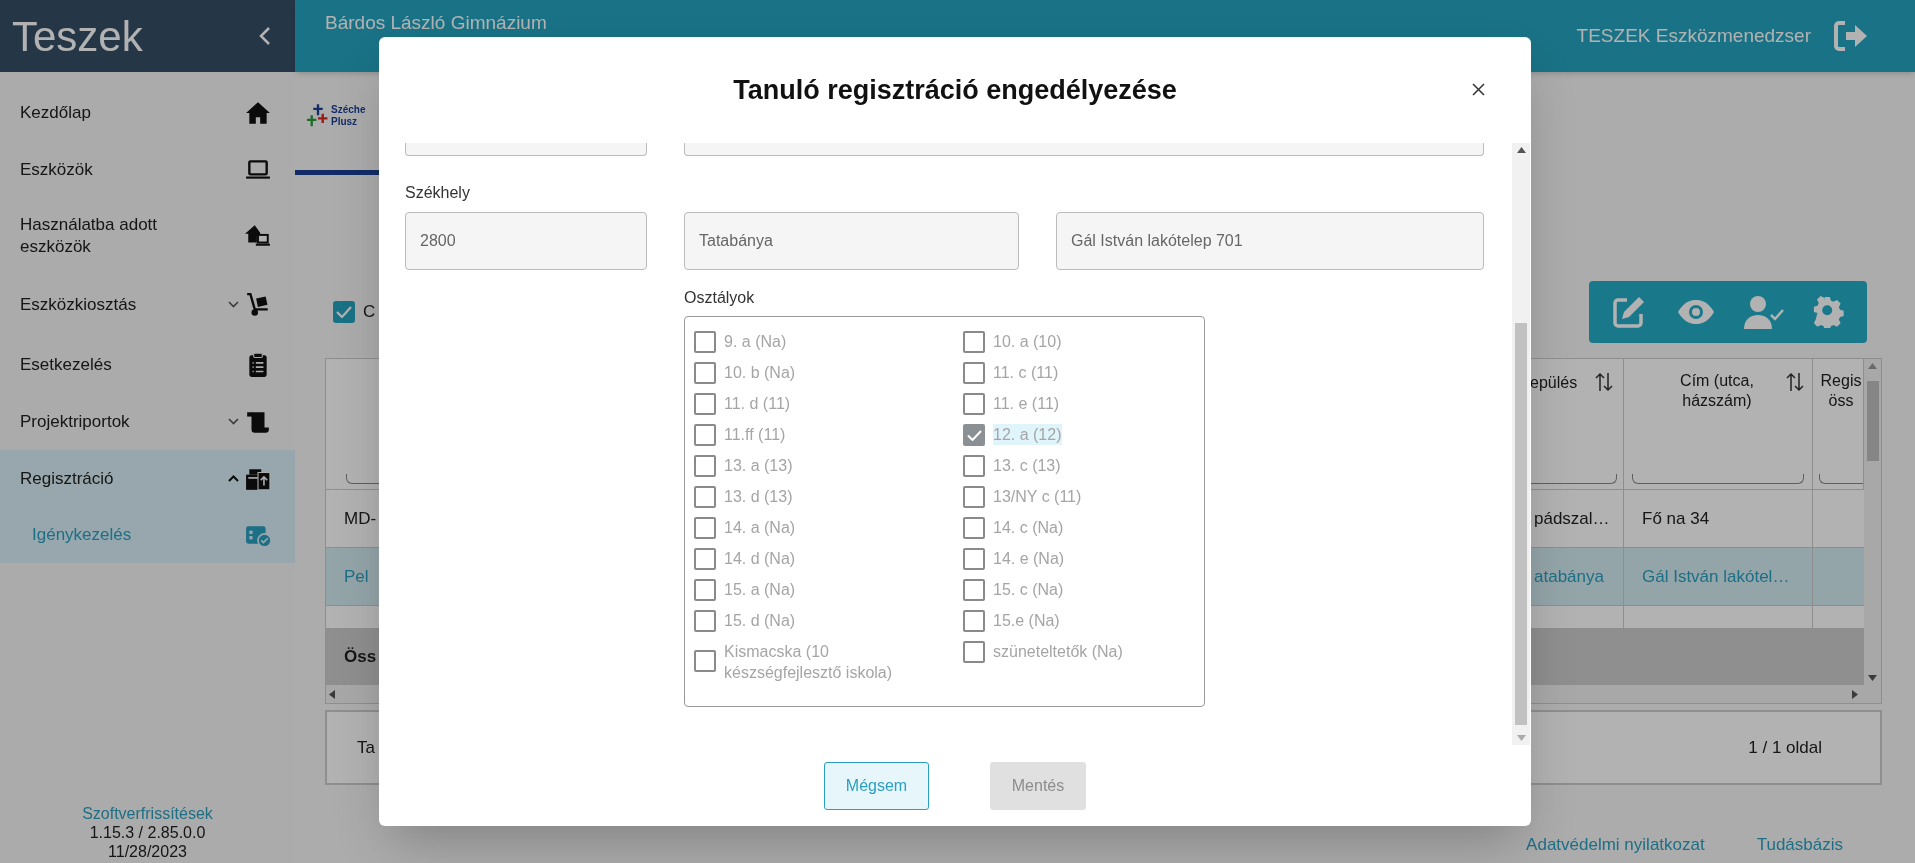  I want to click on checkbox-label: 15. a (Na), so click(760, 590).